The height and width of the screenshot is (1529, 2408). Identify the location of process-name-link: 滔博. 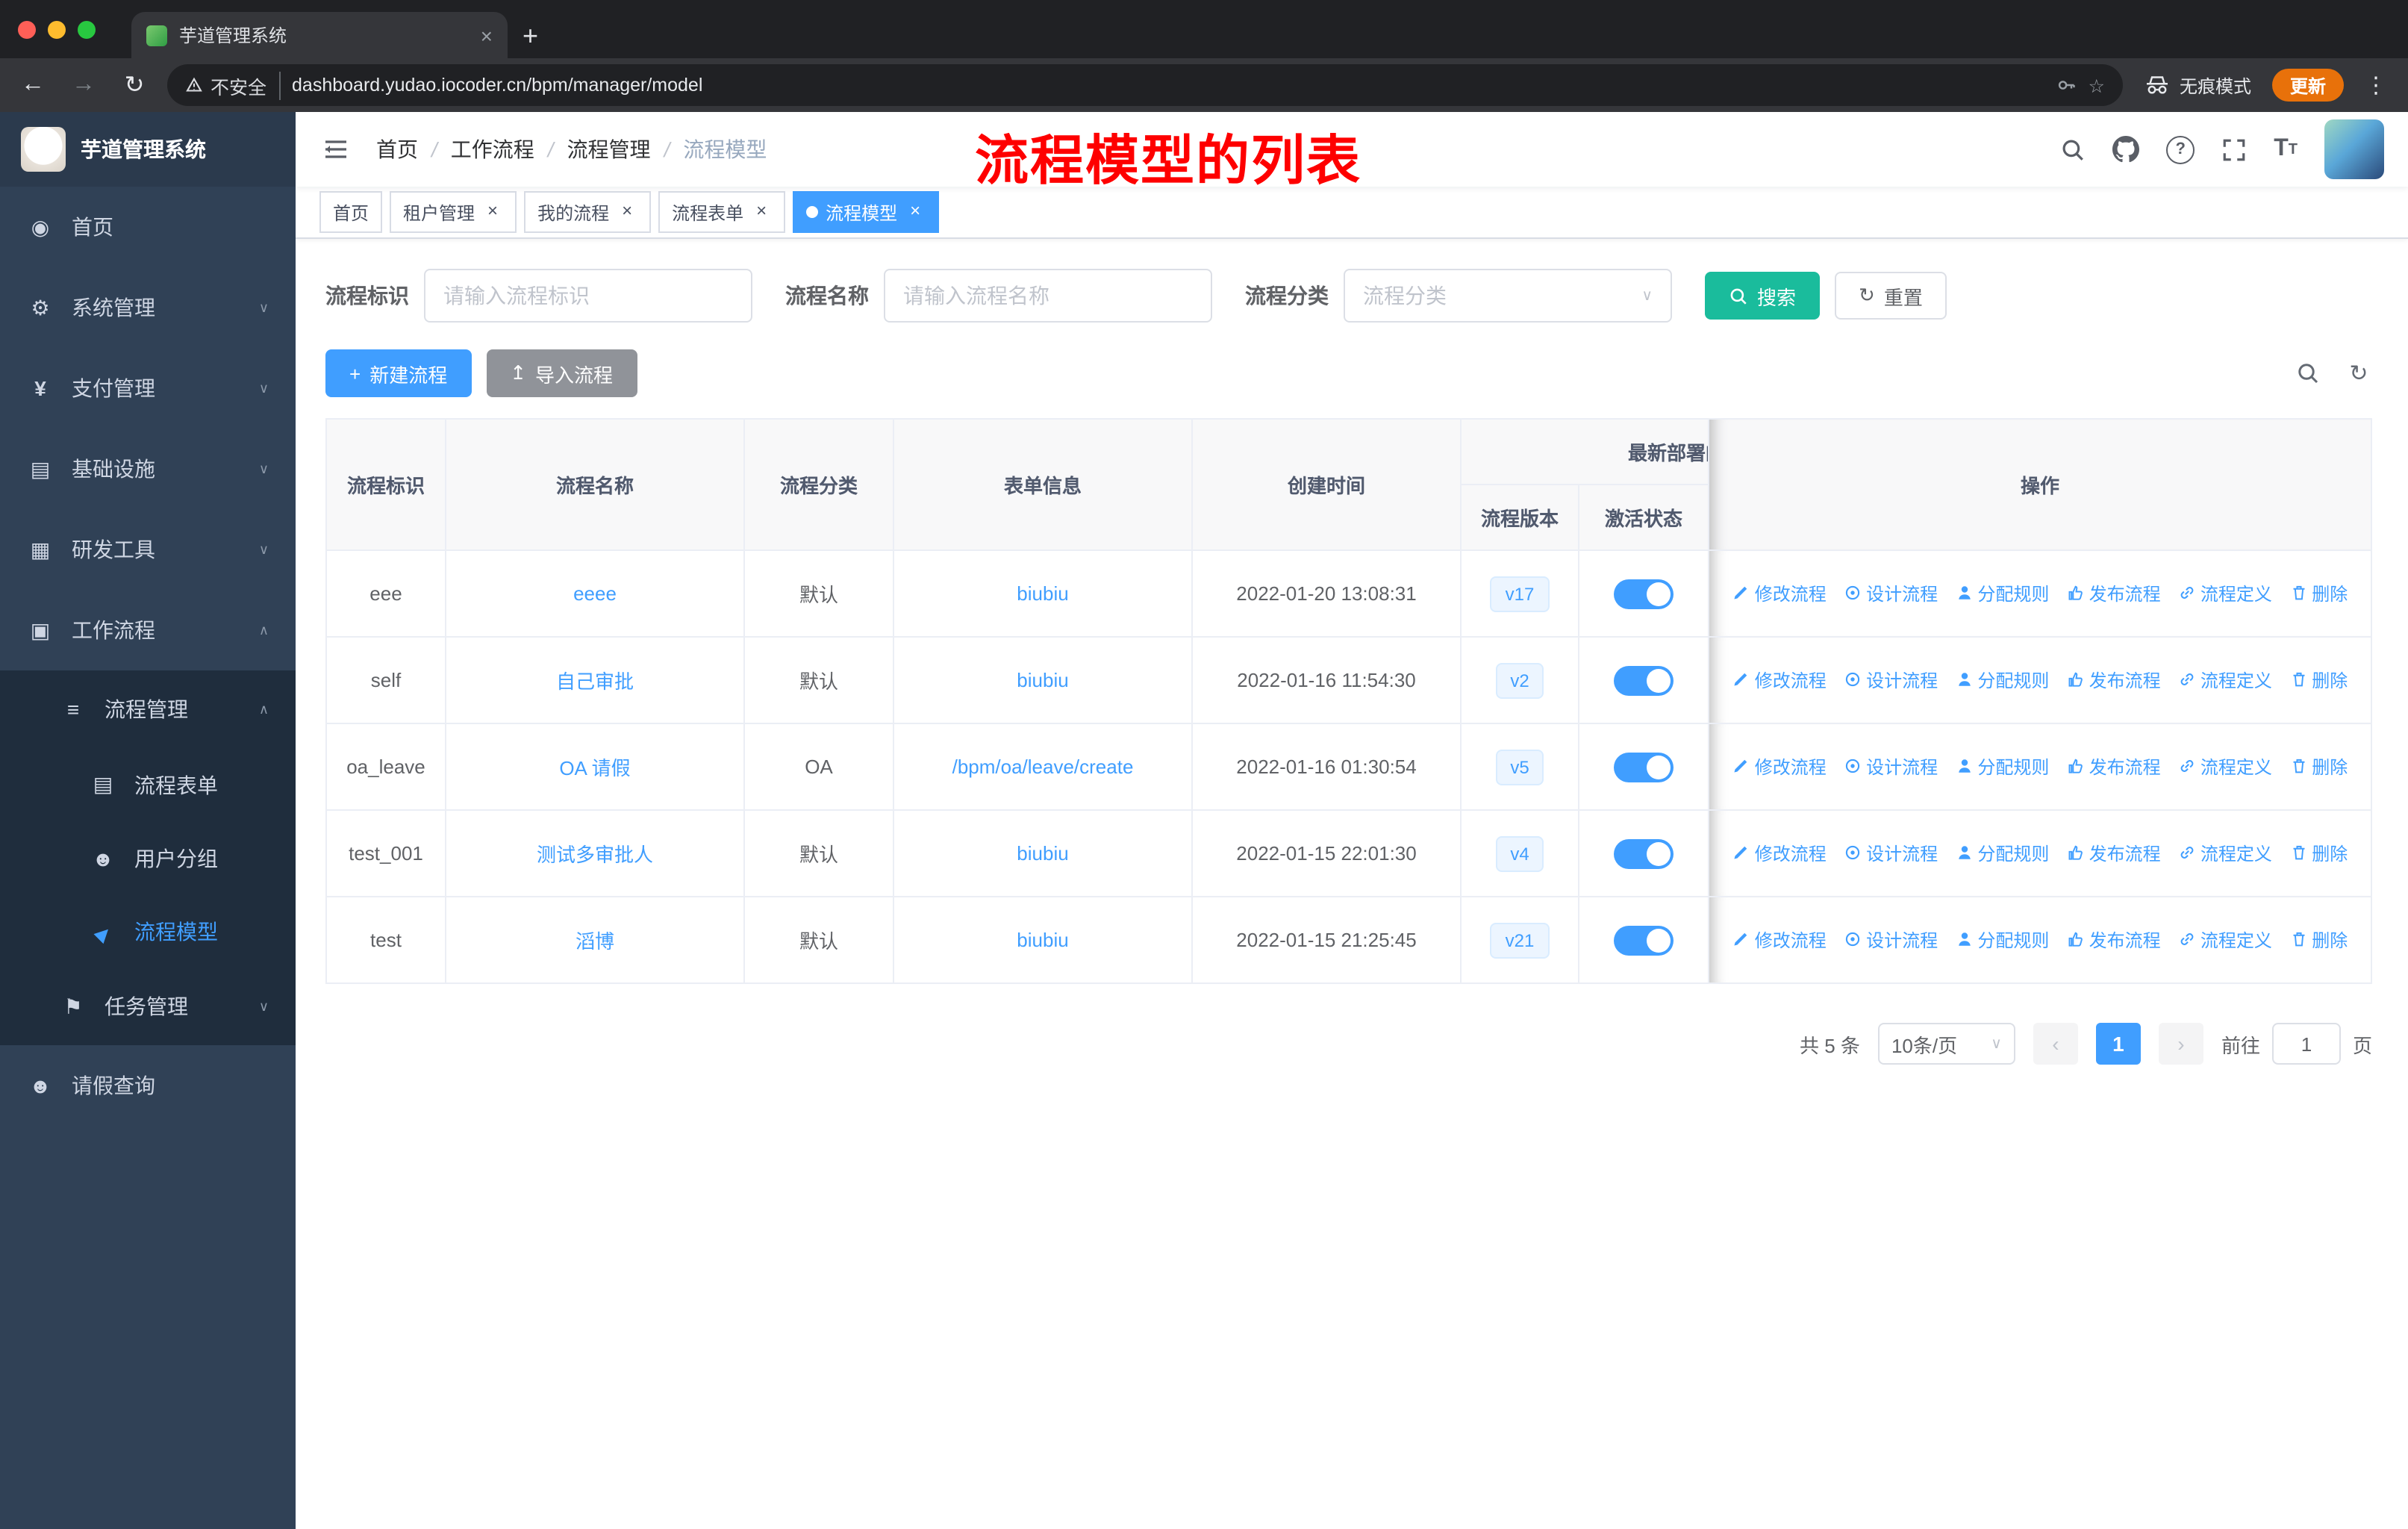
(595, 942).